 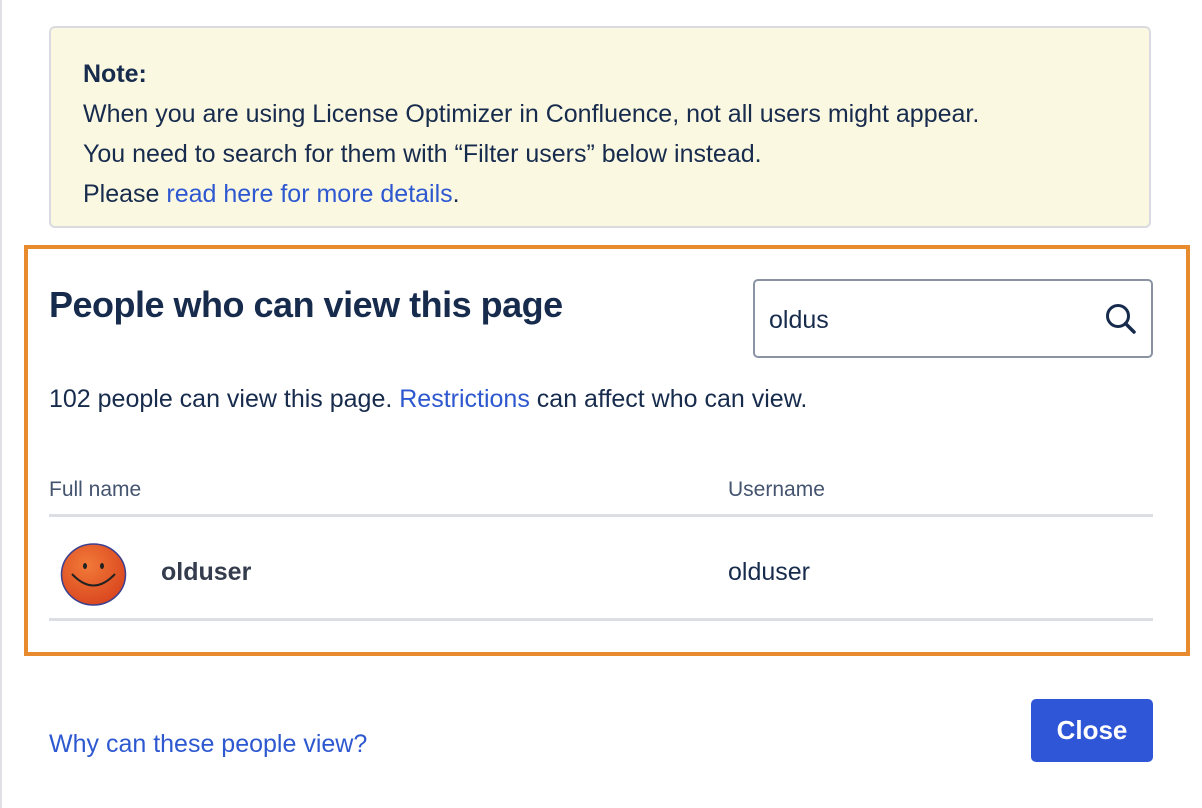 What do you see at coordinates (776, 490) in the screenshot?
I see `column-header-username: Username` at bounding box center [776, 490].